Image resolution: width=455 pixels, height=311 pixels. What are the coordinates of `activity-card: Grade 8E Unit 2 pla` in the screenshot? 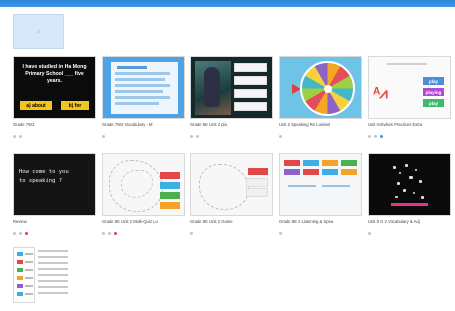 It's located at (231, 97).